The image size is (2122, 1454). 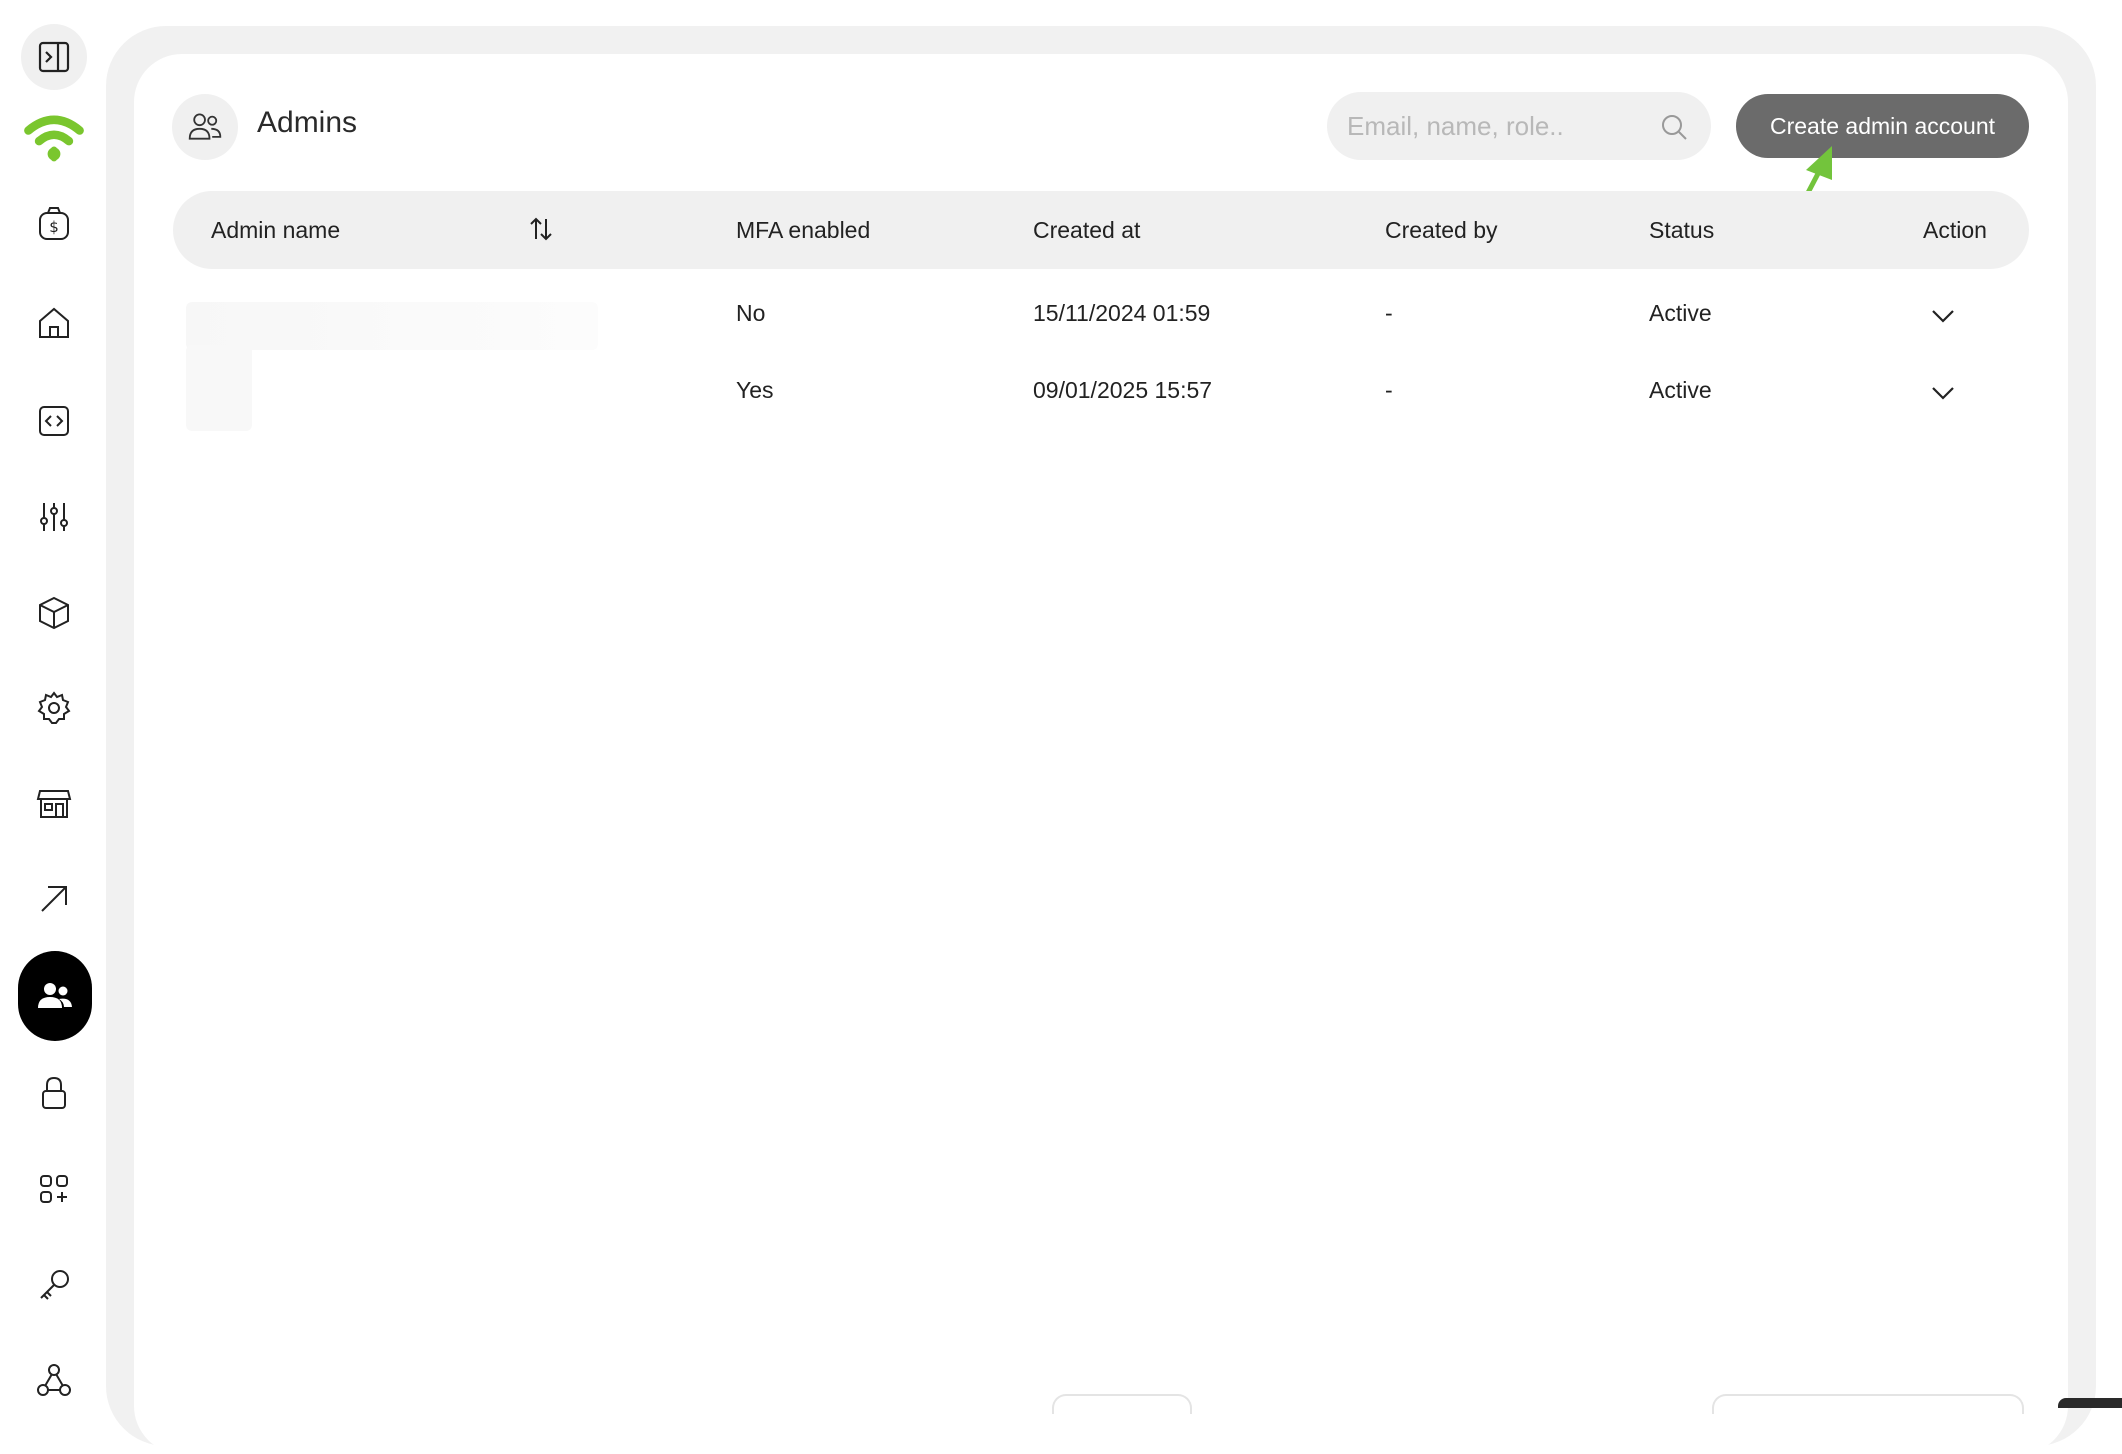 I want to click on home-icon, so click(x=54, y=322).